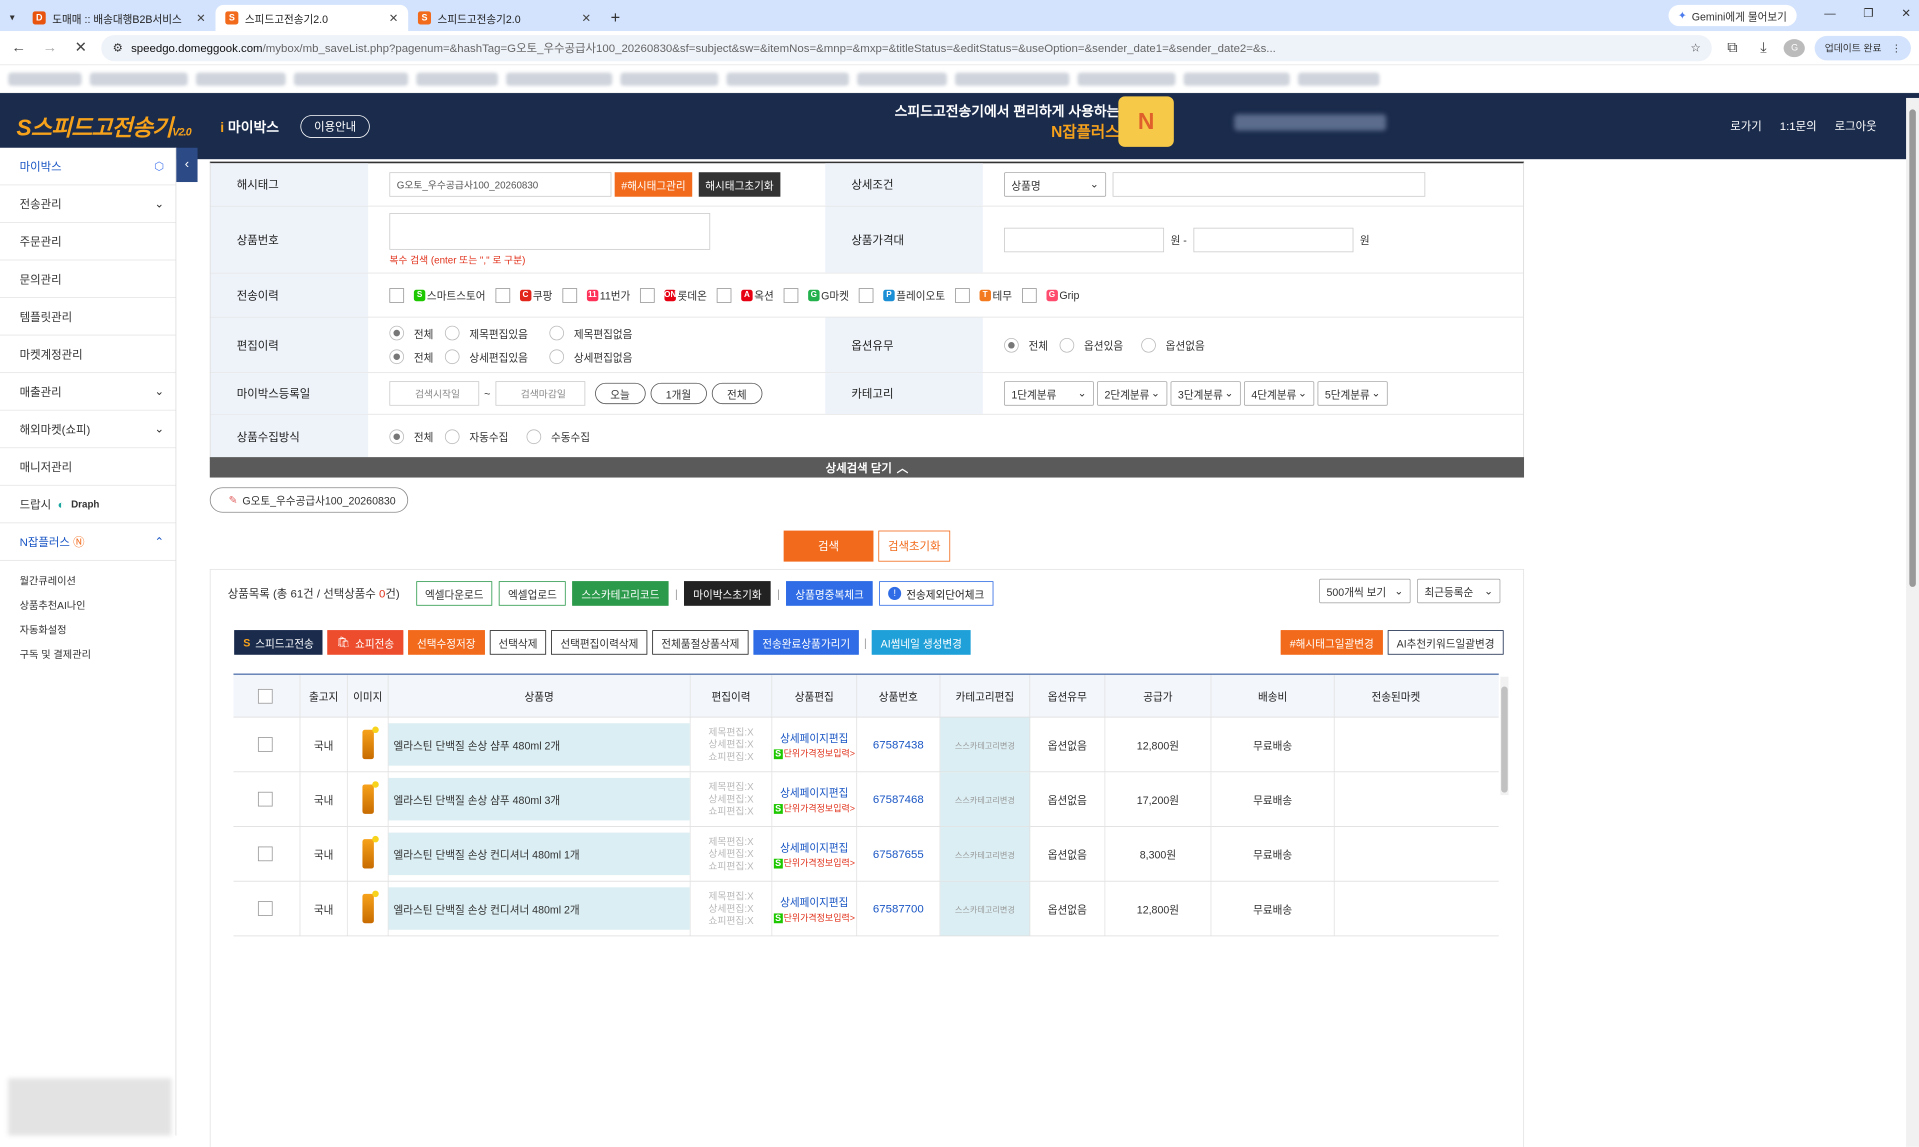  Describe the element at coordinates (673, 295) in the screenshot. I see `market-filter-3: ON 롯데온` at that location.